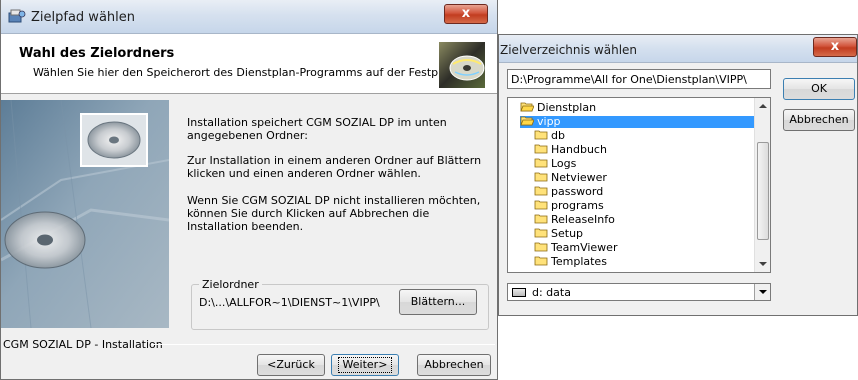 The image size is (858, 380). Describe the element at coordinates (584, 247) in the screenshot. I see `tree-item-label: TeamViewer` at that location.